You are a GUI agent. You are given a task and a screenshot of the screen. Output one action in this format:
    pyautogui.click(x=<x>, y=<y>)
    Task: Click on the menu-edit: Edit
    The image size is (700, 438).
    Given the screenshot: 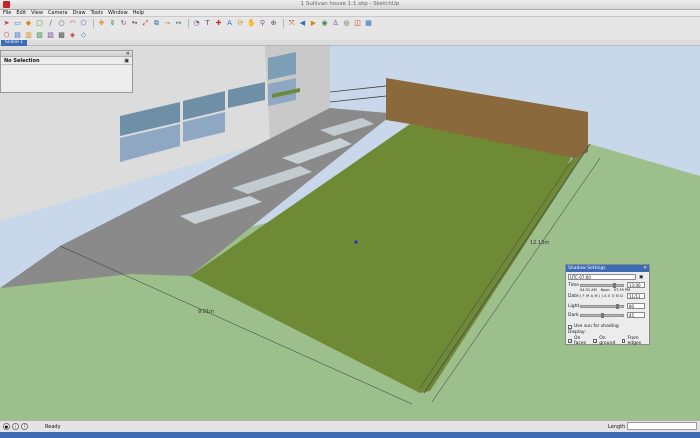 What is the action you would take?
    pyautogui.click(x=21, y=13)
    